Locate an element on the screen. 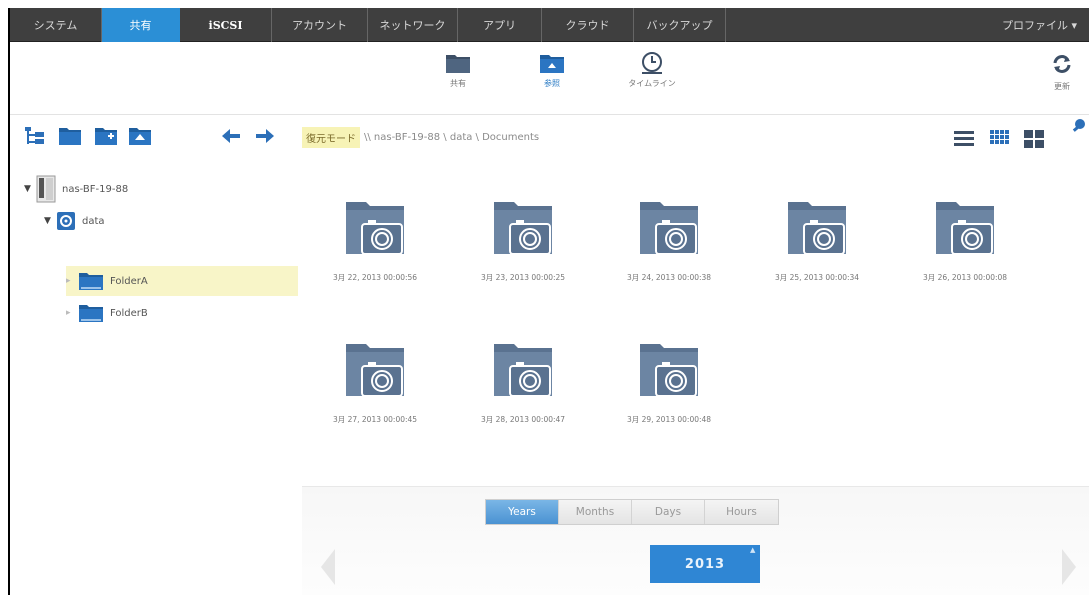 The height and width of the screenshot is (595, 1089). tree-node-device: ▼ nas-BF-19-88 is located at coordinates (76, 189).